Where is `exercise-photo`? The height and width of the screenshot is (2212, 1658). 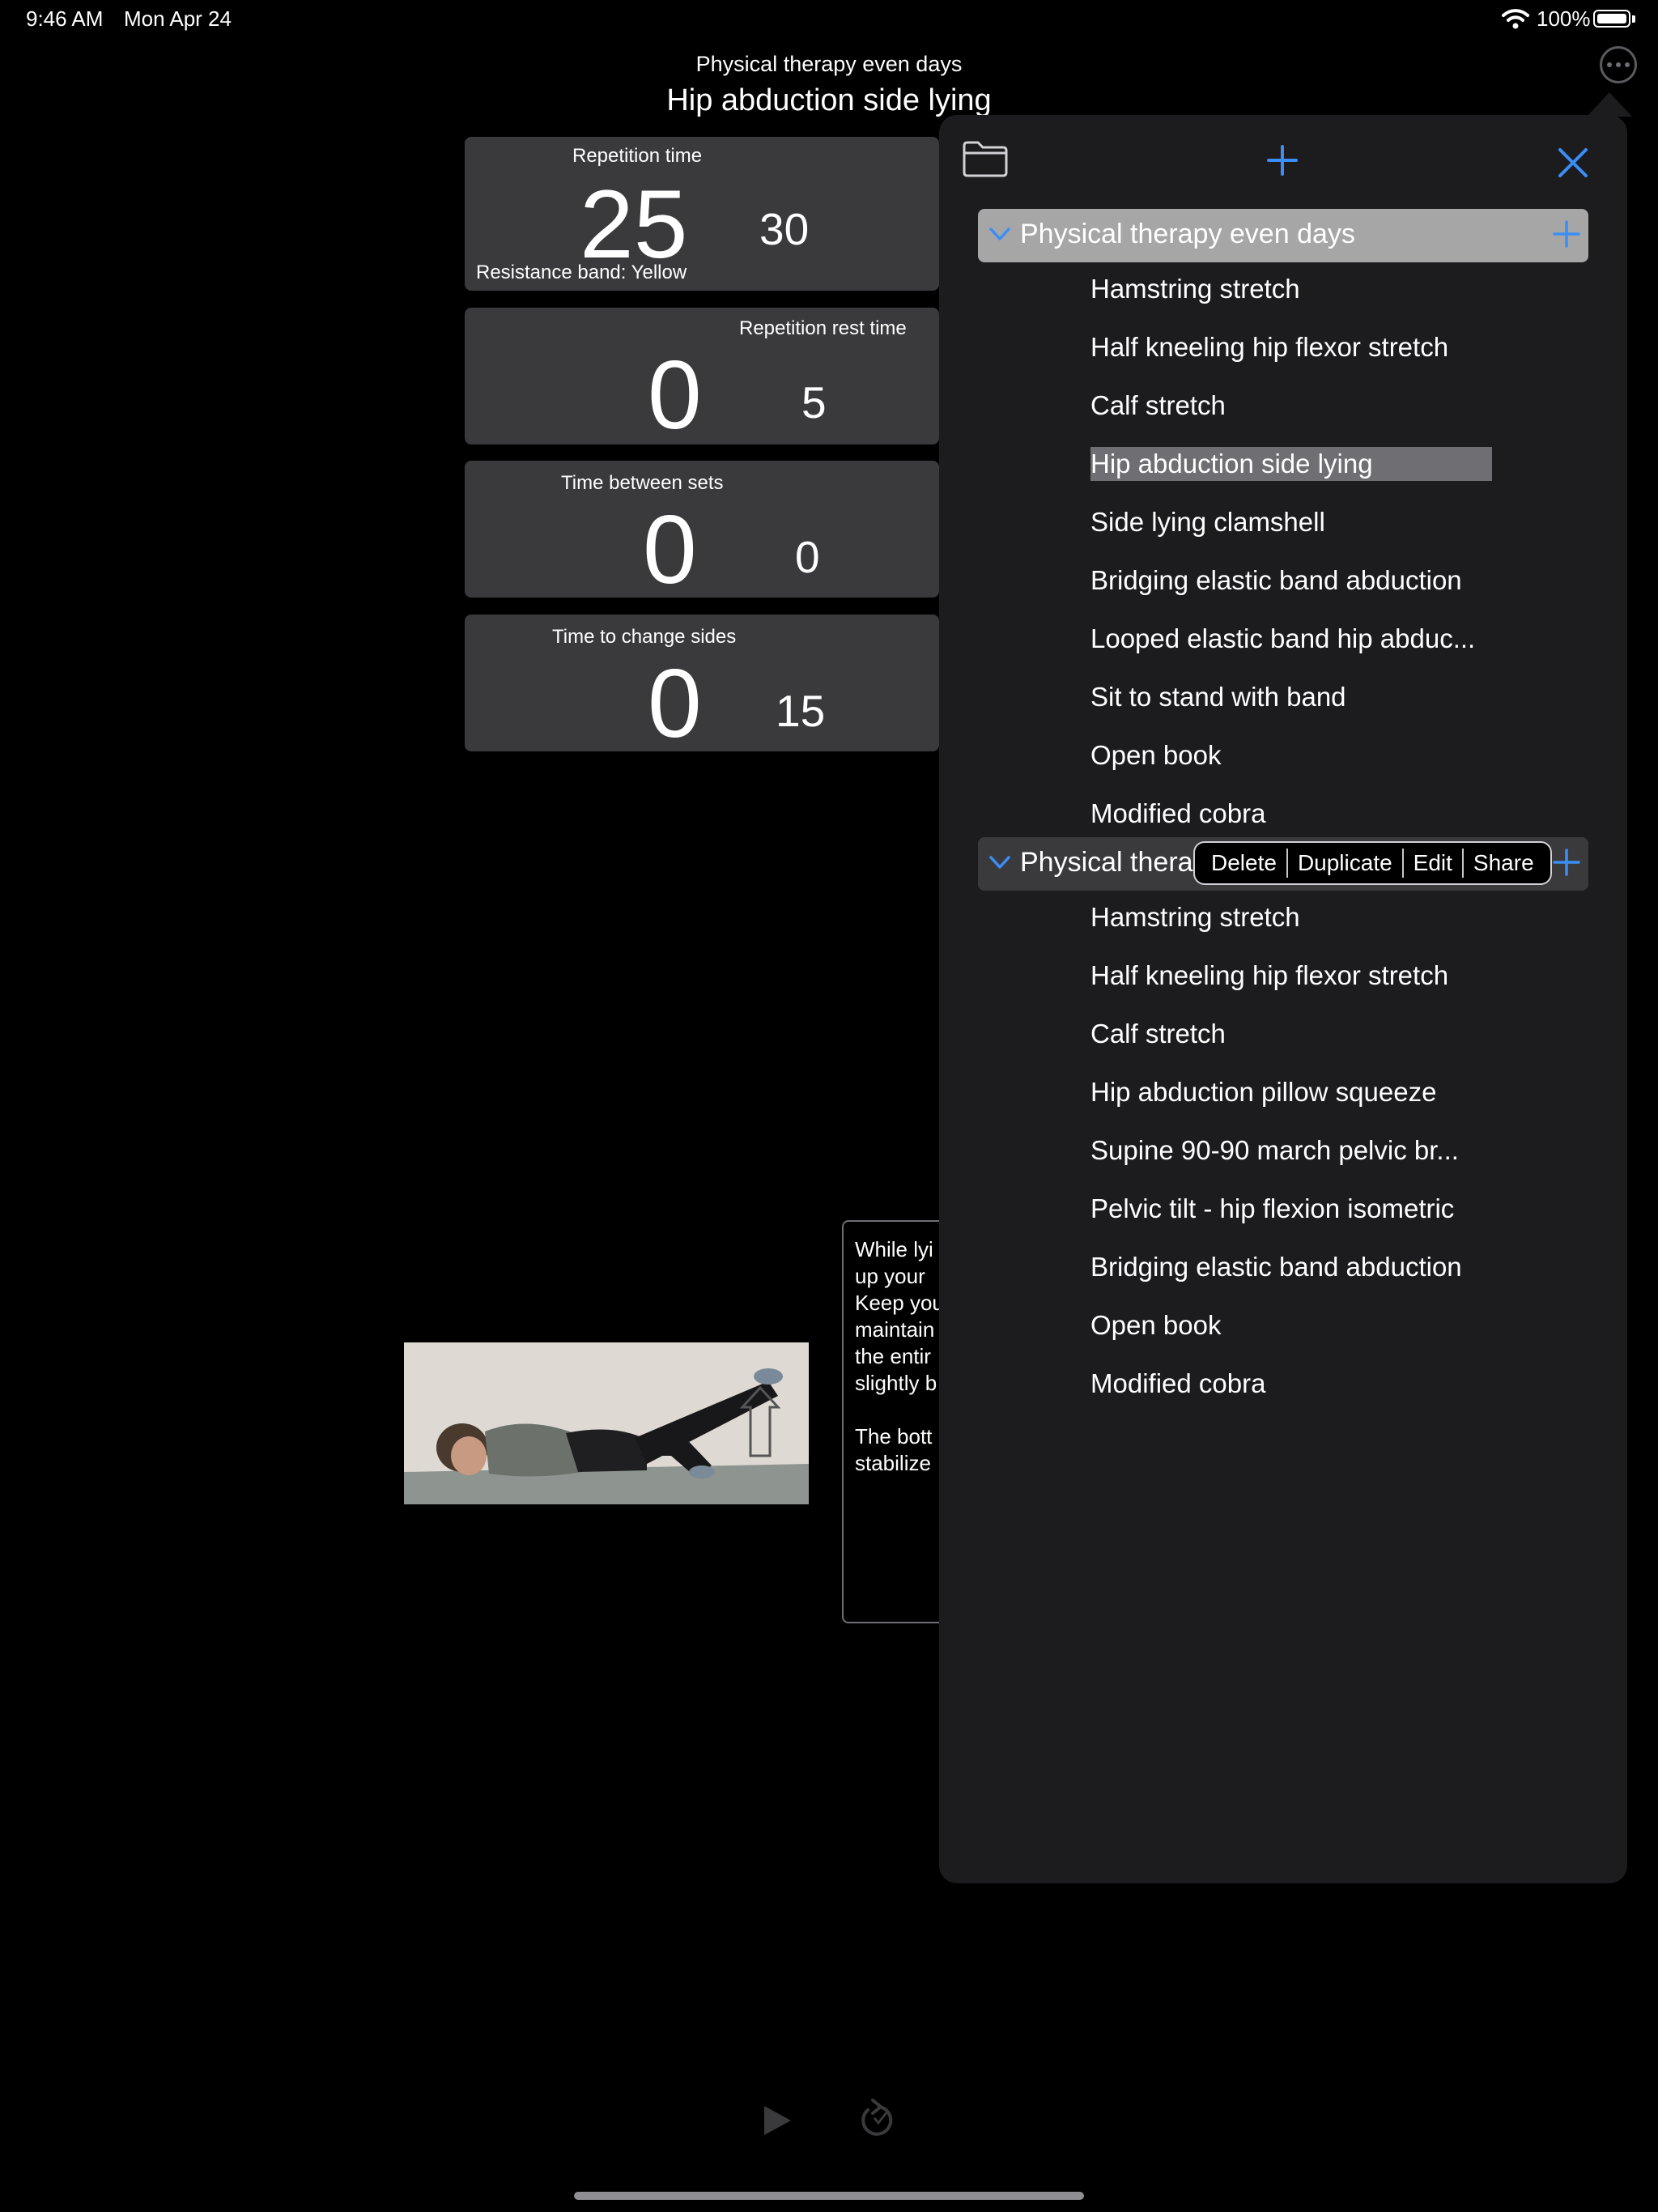 exercise-photo is located at coordinates (606, 1423).